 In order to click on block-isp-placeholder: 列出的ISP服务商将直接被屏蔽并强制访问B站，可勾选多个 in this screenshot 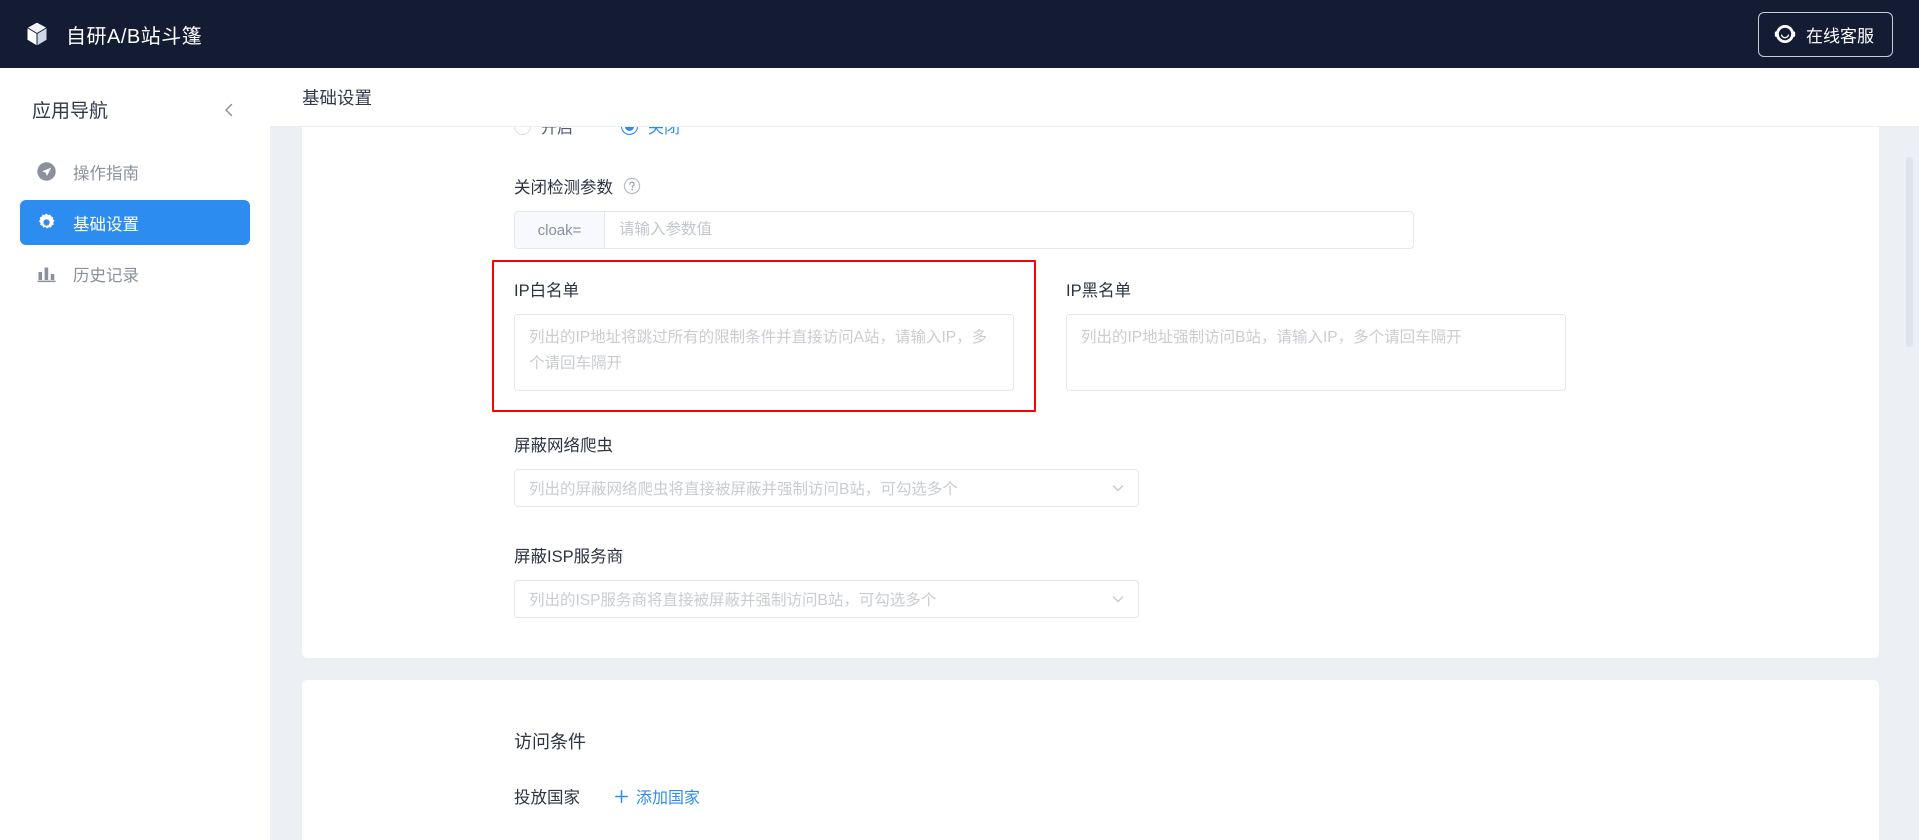, I will do `click(733, 600)`.